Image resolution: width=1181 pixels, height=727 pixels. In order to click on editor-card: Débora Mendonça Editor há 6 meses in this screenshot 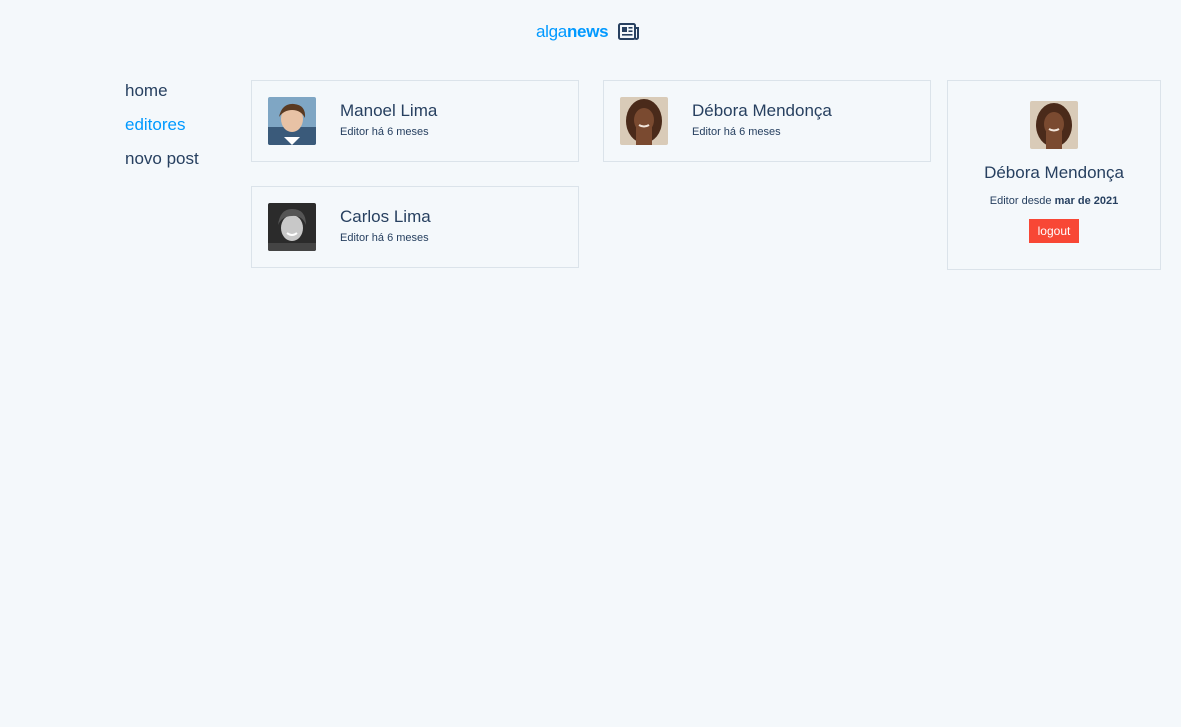, I will do `click(767, 121)`.